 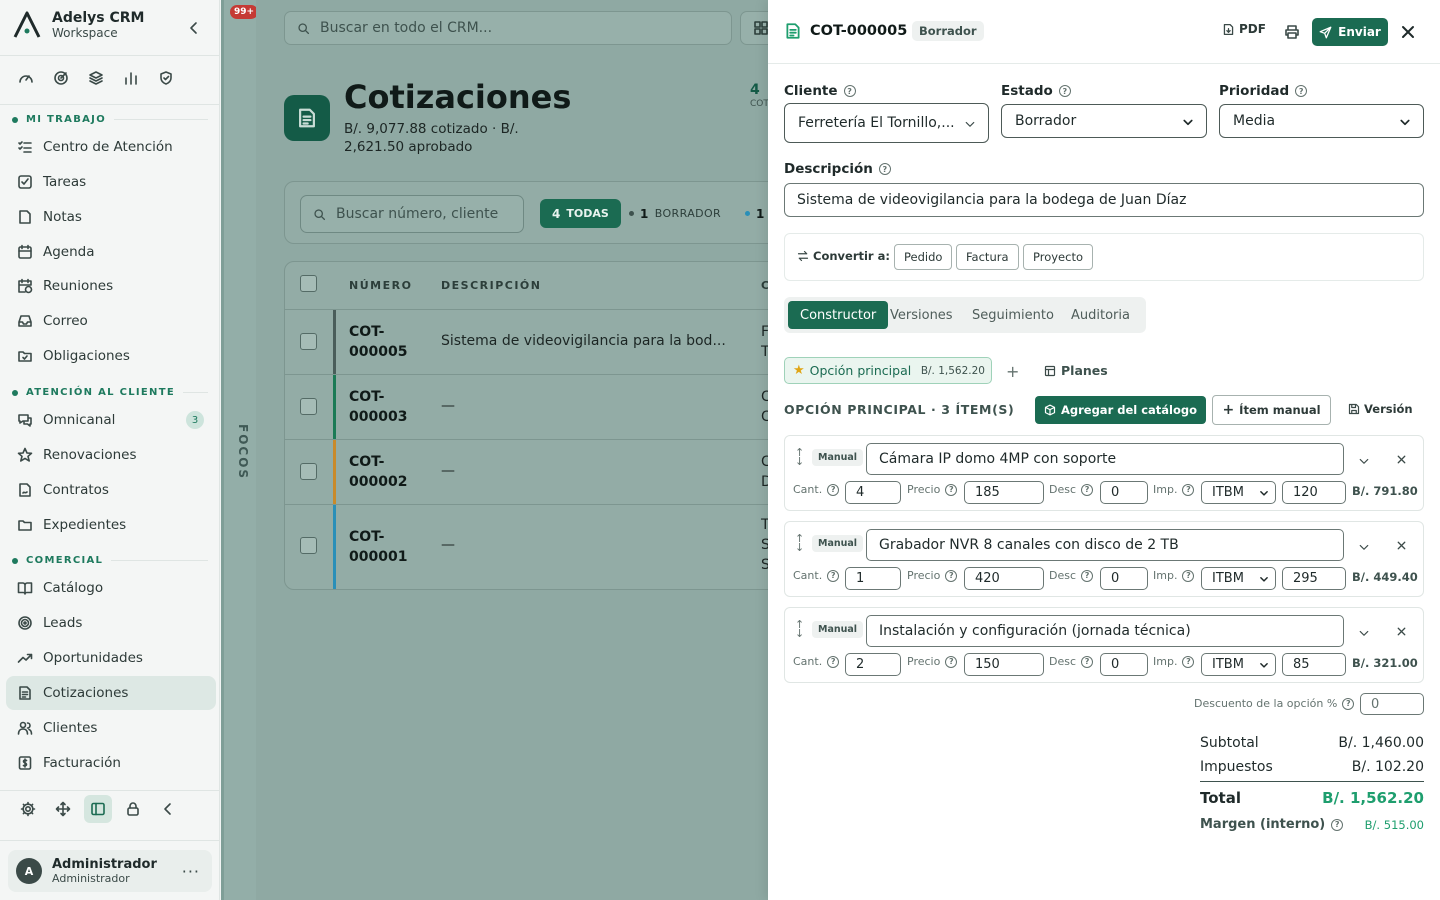 I want to click on price-input: 150, so click(x=1004, y=664).